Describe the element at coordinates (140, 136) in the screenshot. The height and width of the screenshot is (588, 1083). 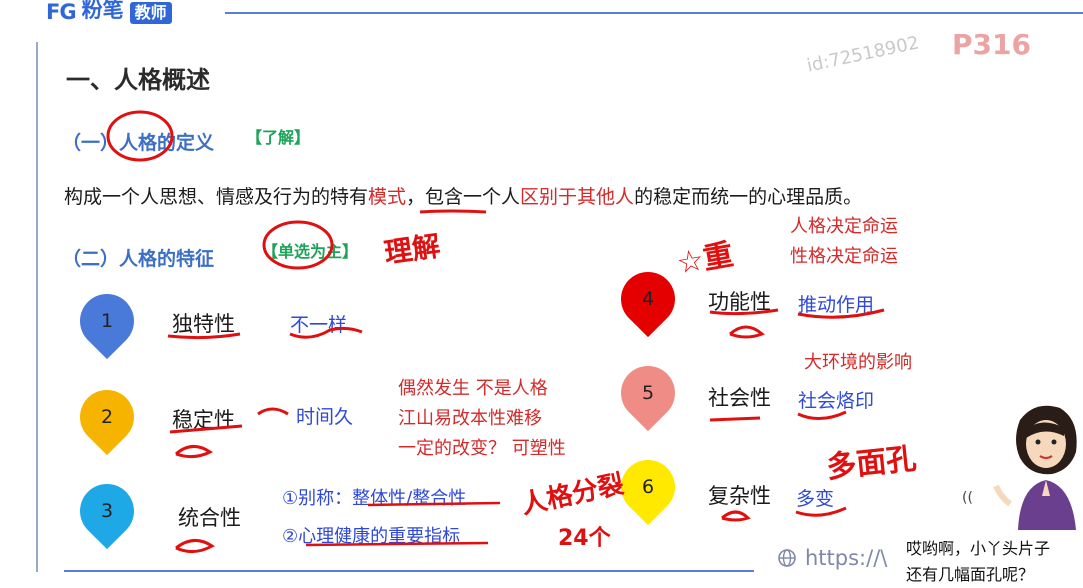
I see `circle-mark-definition` at that location.